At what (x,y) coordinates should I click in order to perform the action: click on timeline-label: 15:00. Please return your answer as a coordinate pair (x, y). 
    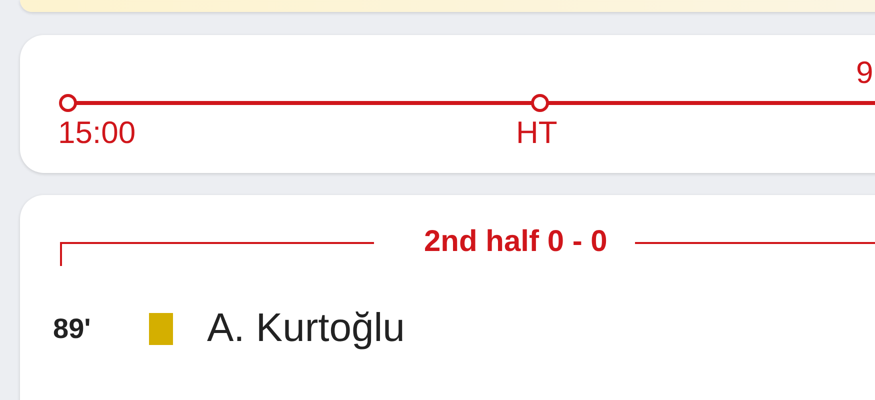
    Looking at the image, I should click on (97, 132).